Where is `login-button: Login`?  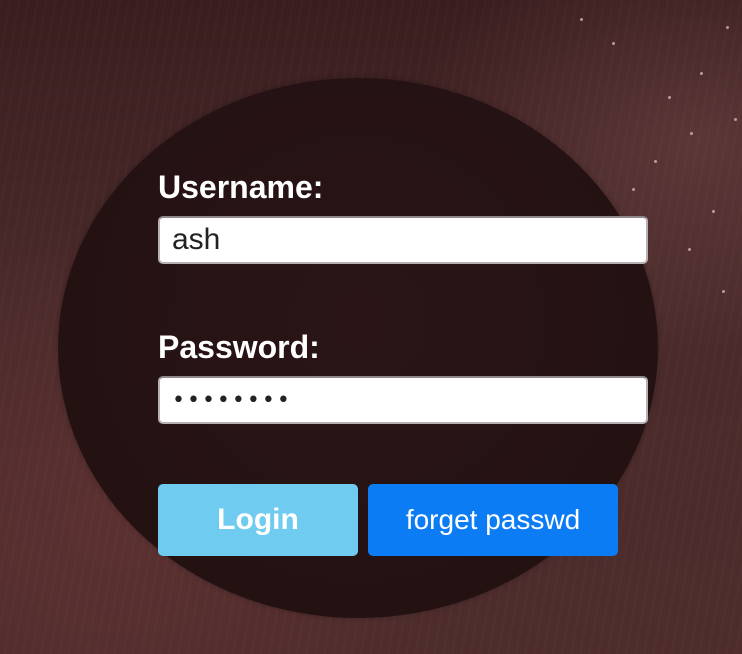
login-button: Login is located at coordinates (258, 520).